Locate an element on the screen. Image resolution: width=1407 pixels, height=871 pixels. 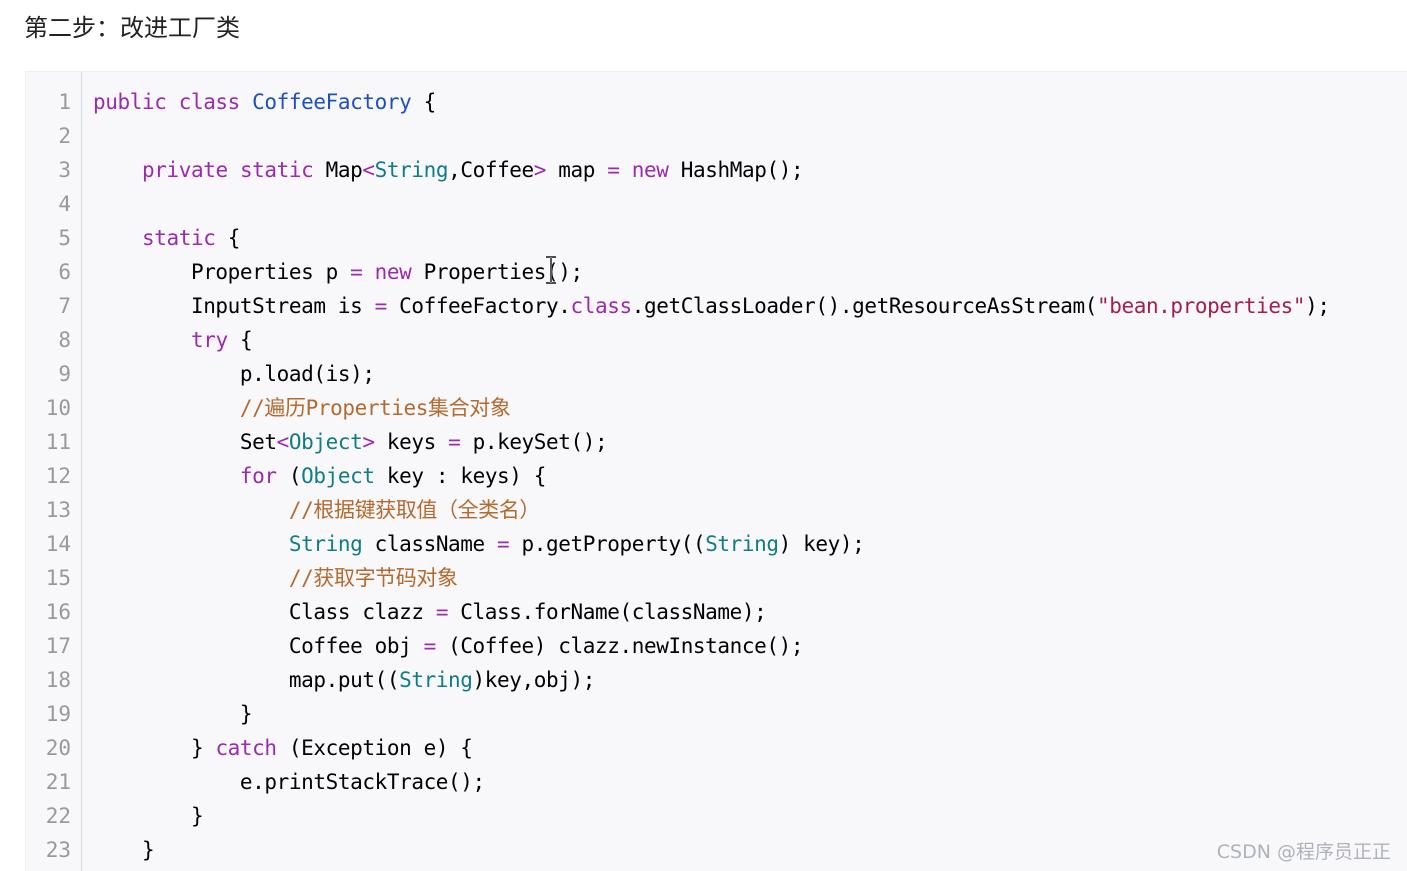
code-line: //遍历Properties集合对象 is located at coordinates (302, 408).